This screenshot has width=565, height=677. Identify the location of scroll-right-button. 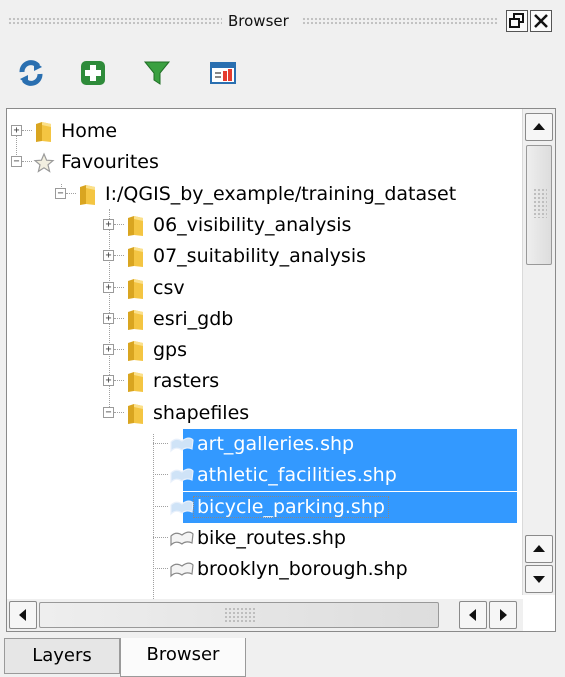
(503, 615).